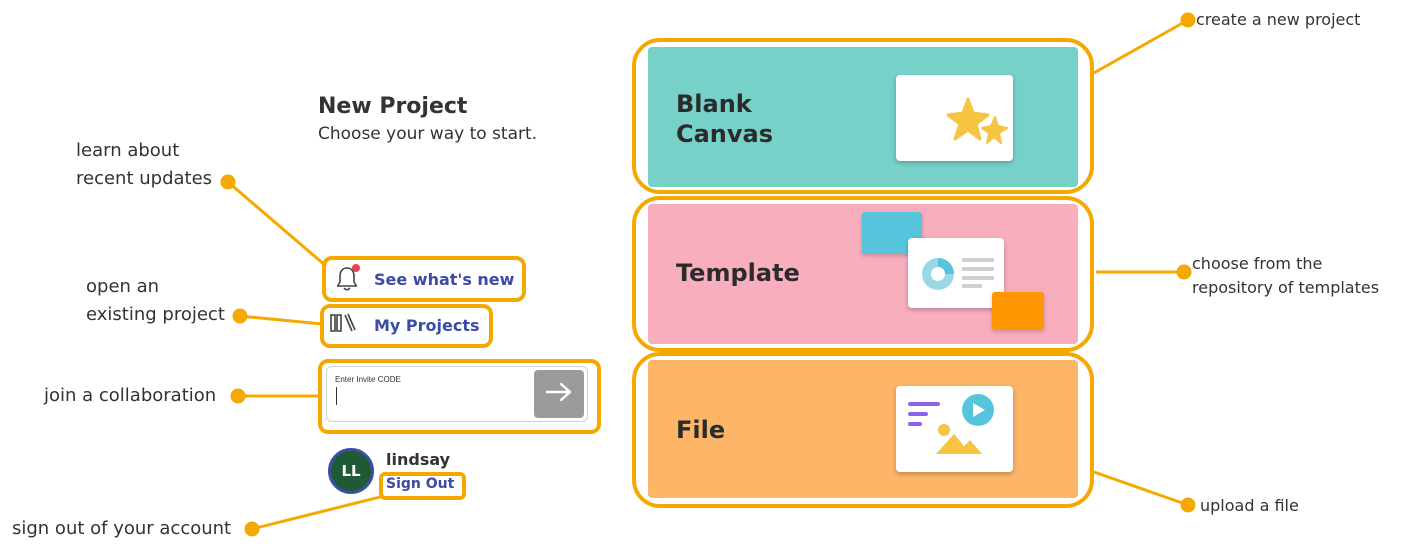 Image resolution: width=1408 pixels, height=544 pixels. What do you see at coordinates (725, 134) in the screenshot?
I see `card-label-line: Canvas` at bounding box center [725, 134].